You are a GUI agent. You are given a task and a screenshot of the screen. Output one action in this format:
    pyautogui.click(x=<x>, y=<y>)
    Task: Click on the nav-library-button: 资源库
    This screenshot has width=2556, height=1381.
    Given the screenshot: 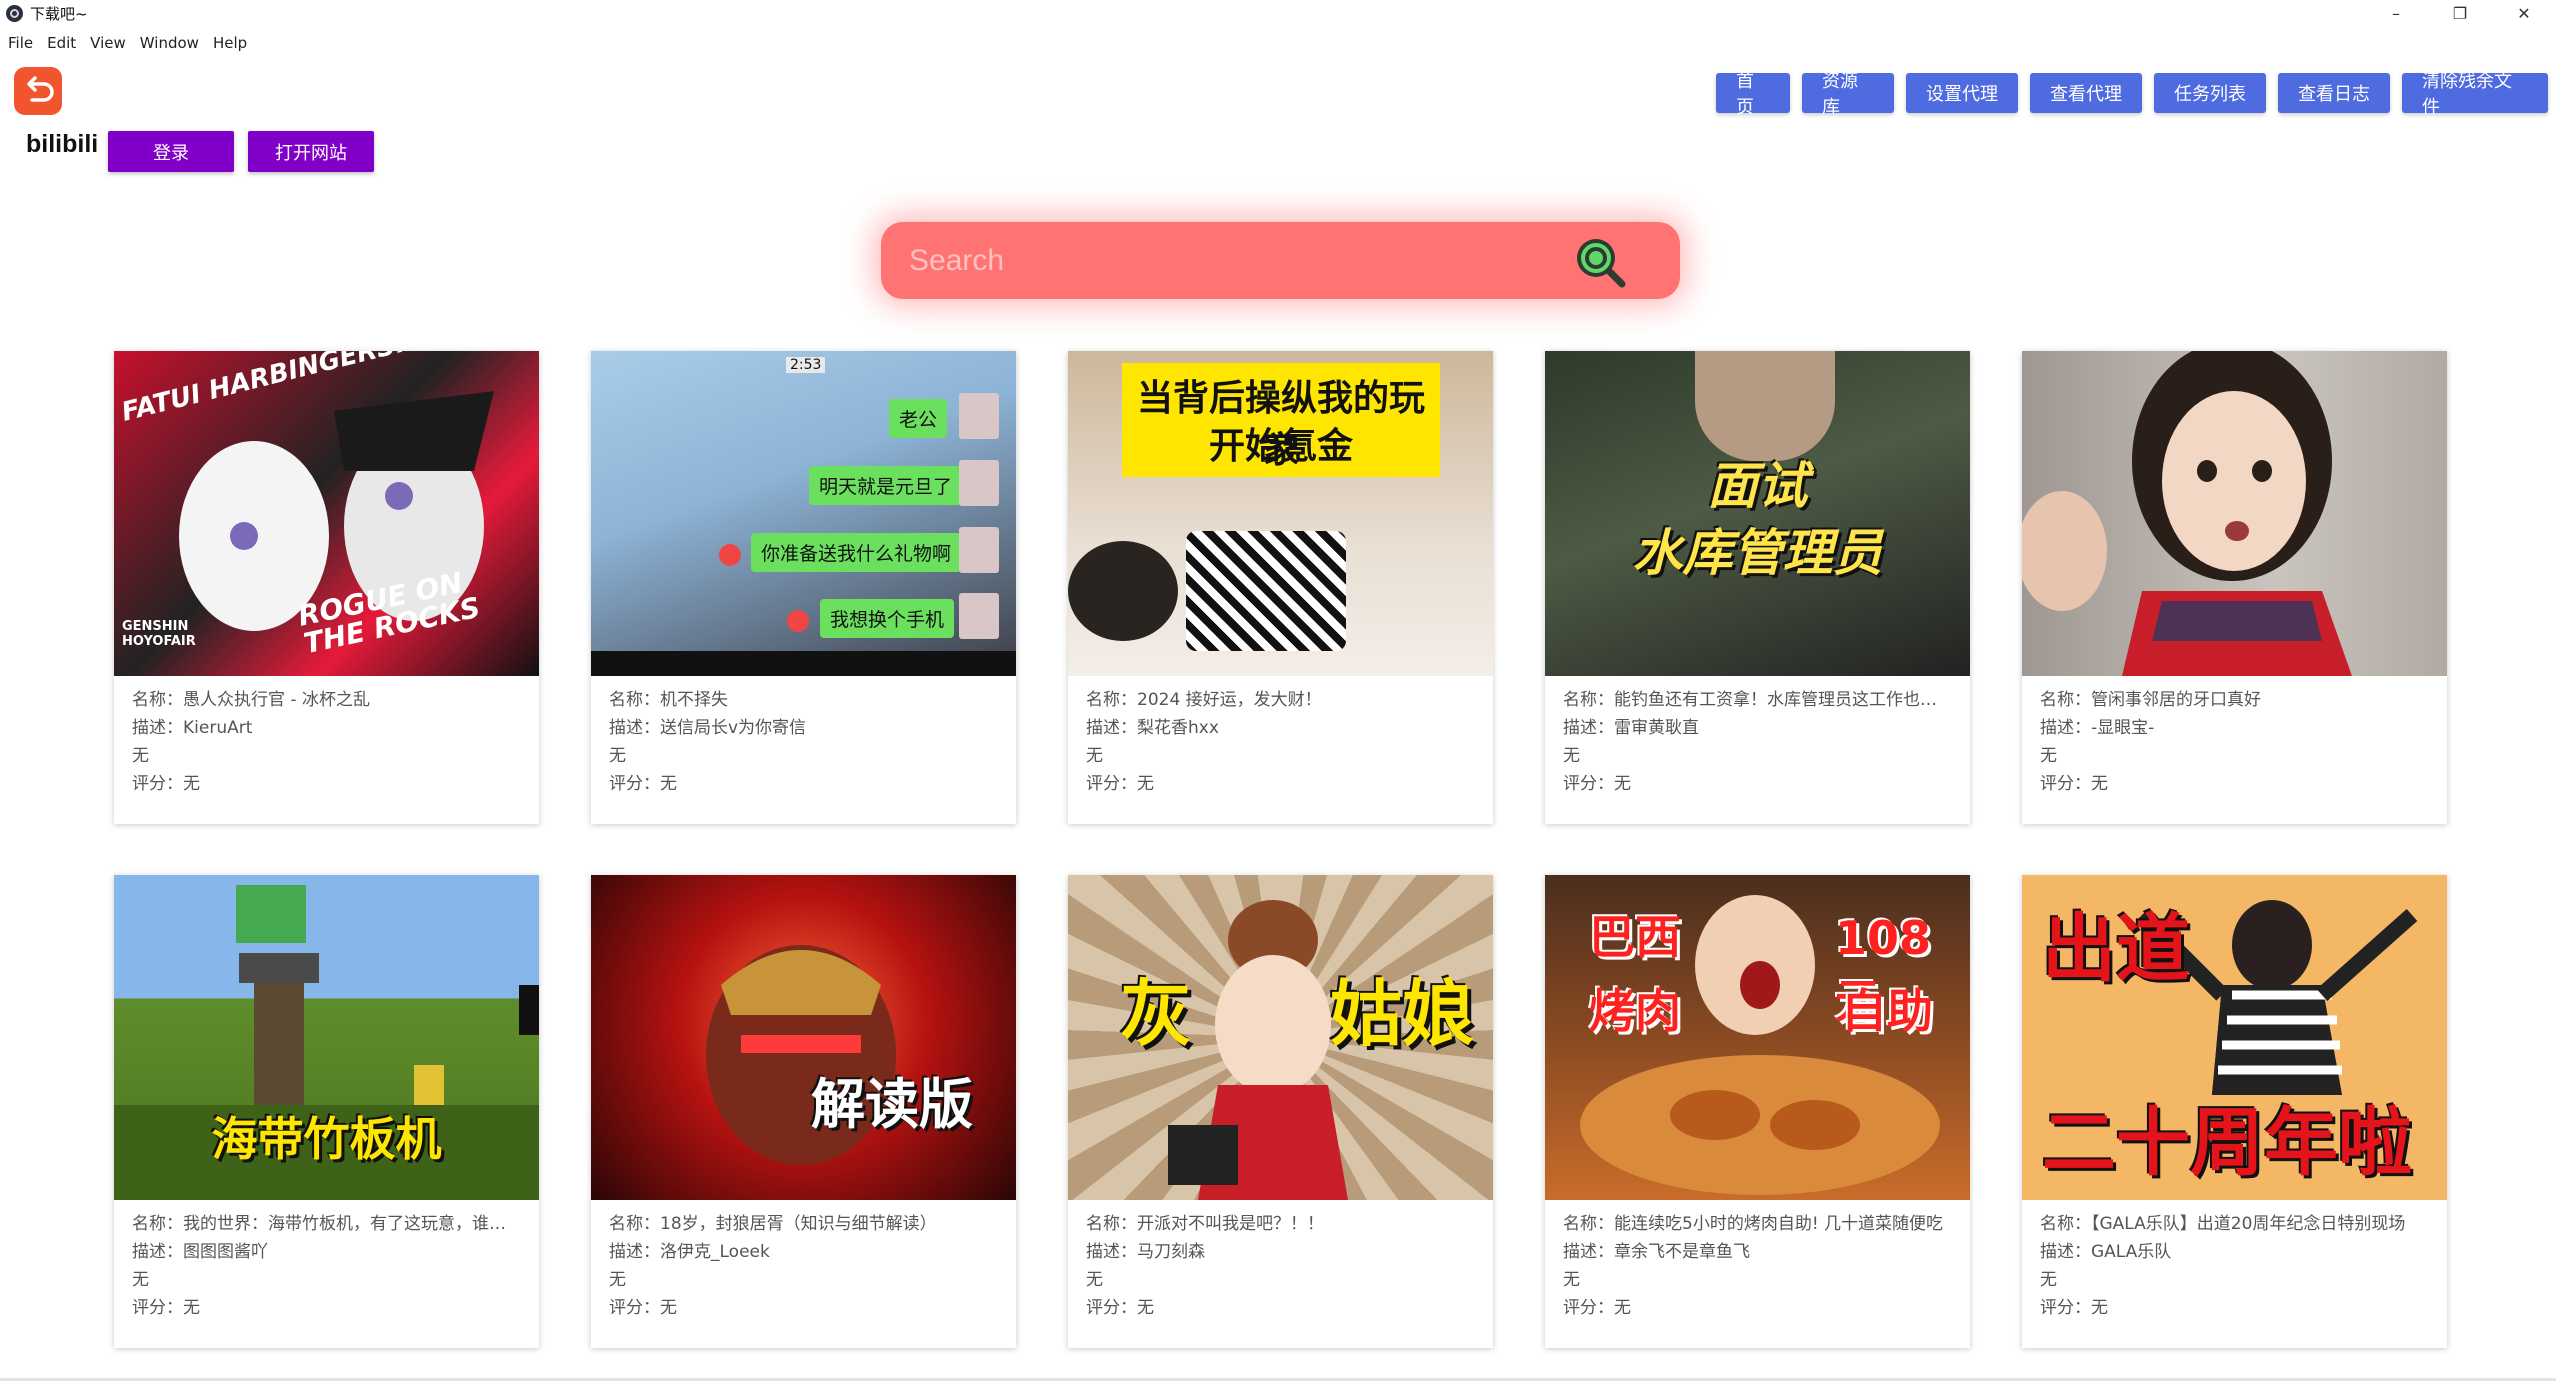 What is the action you would take?
    pyautogui.click(x=1848, y=94)
    